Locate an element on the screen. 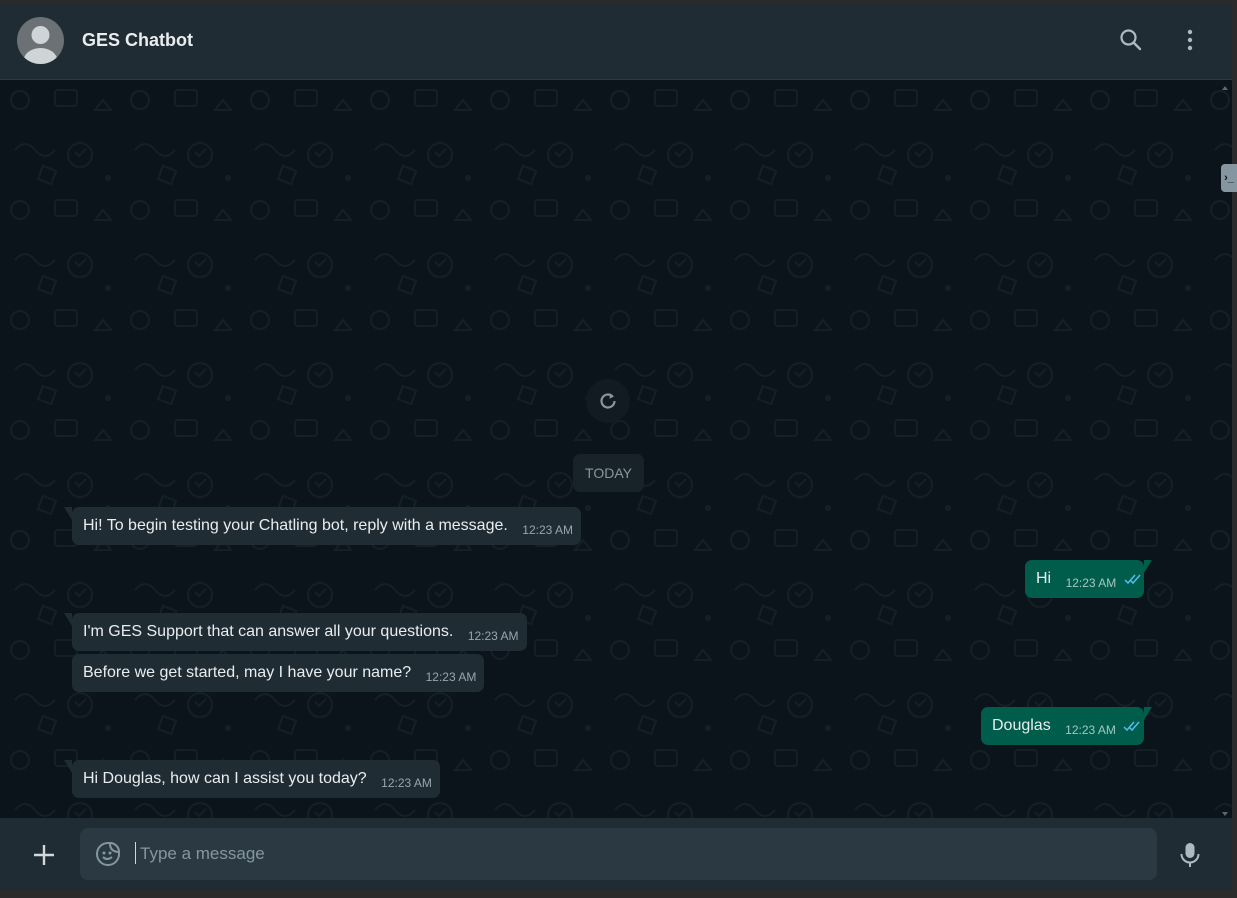  sticker-icon is located at coordinates (108, 854).